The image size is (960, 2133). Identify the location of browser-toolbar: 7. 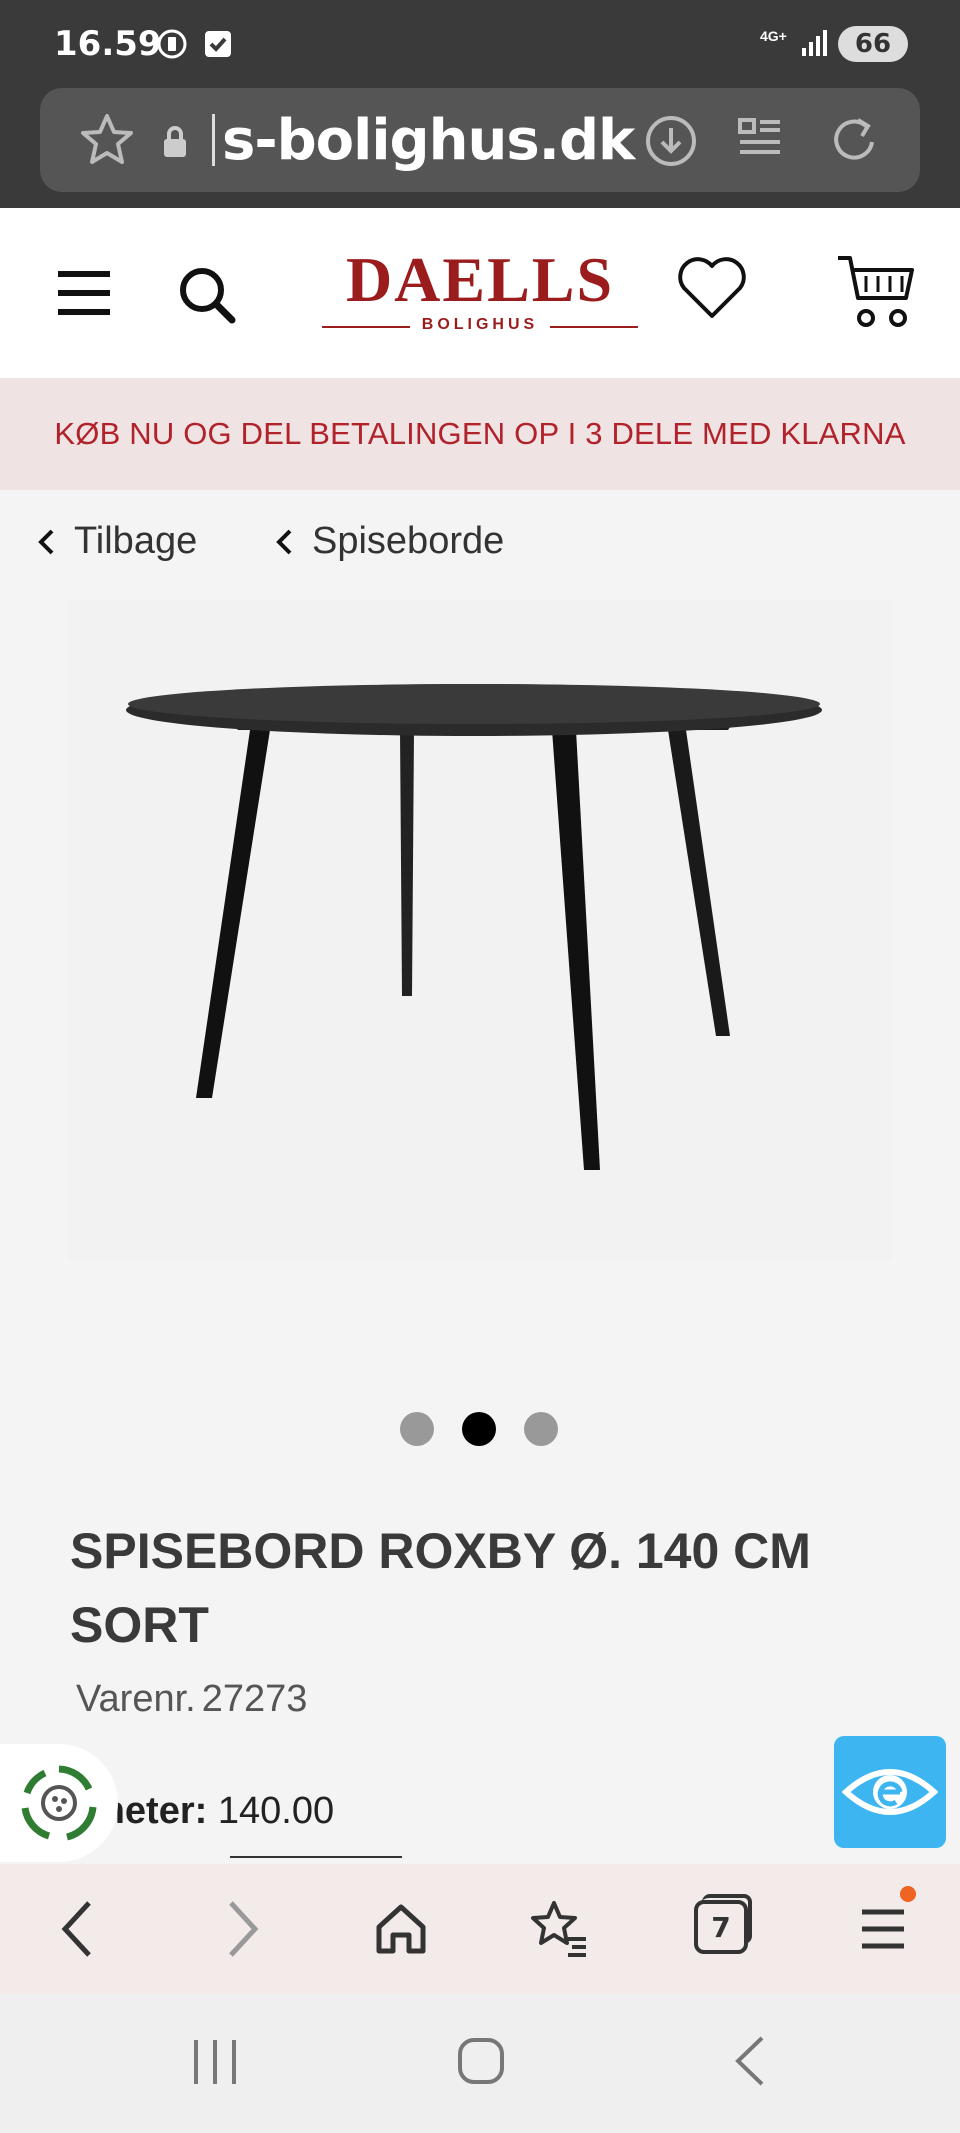
(480, 1929).